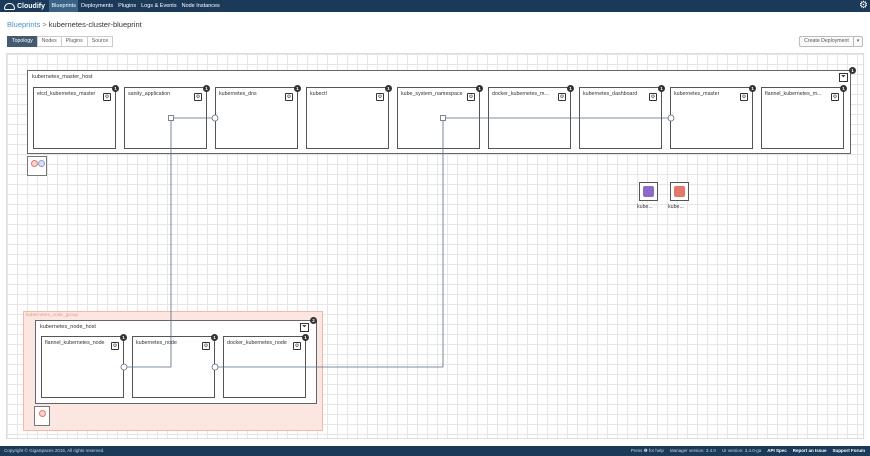 This screenshot has width=870, height=456. What do you see at coordinates (697, 94) in the screenshot?
I see `node-title: kubernetes_master` at bounding box center [697, 94].